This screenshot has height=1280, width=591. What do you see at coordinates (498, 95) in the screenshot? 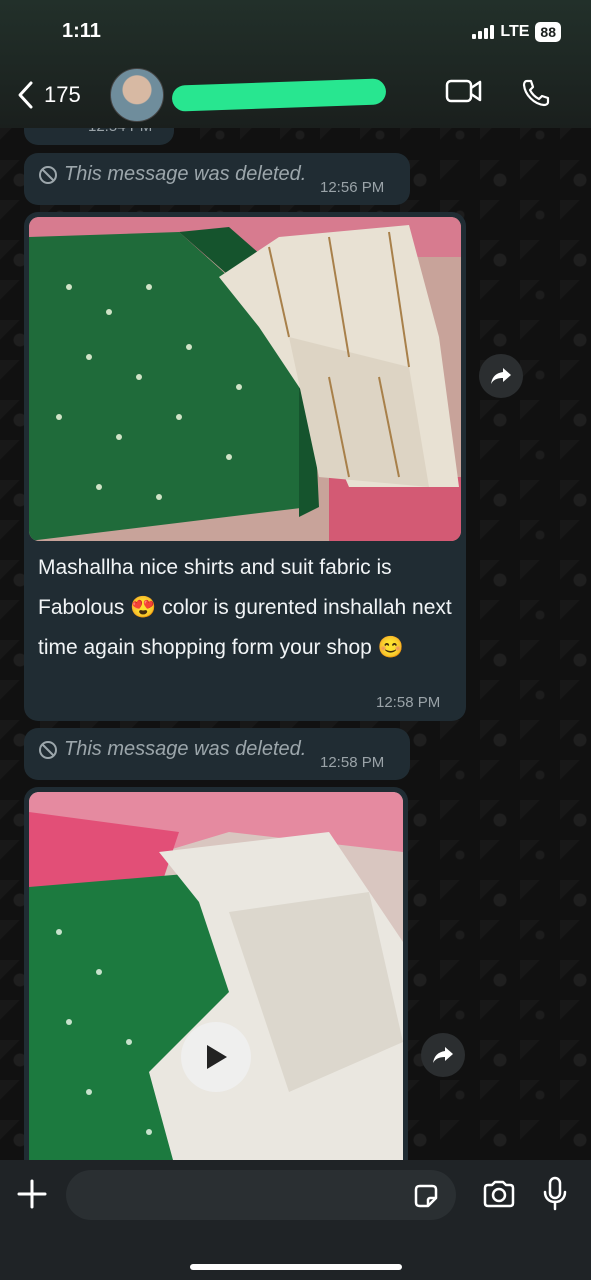
I see `call-actions` at bounding box center [498, 95].